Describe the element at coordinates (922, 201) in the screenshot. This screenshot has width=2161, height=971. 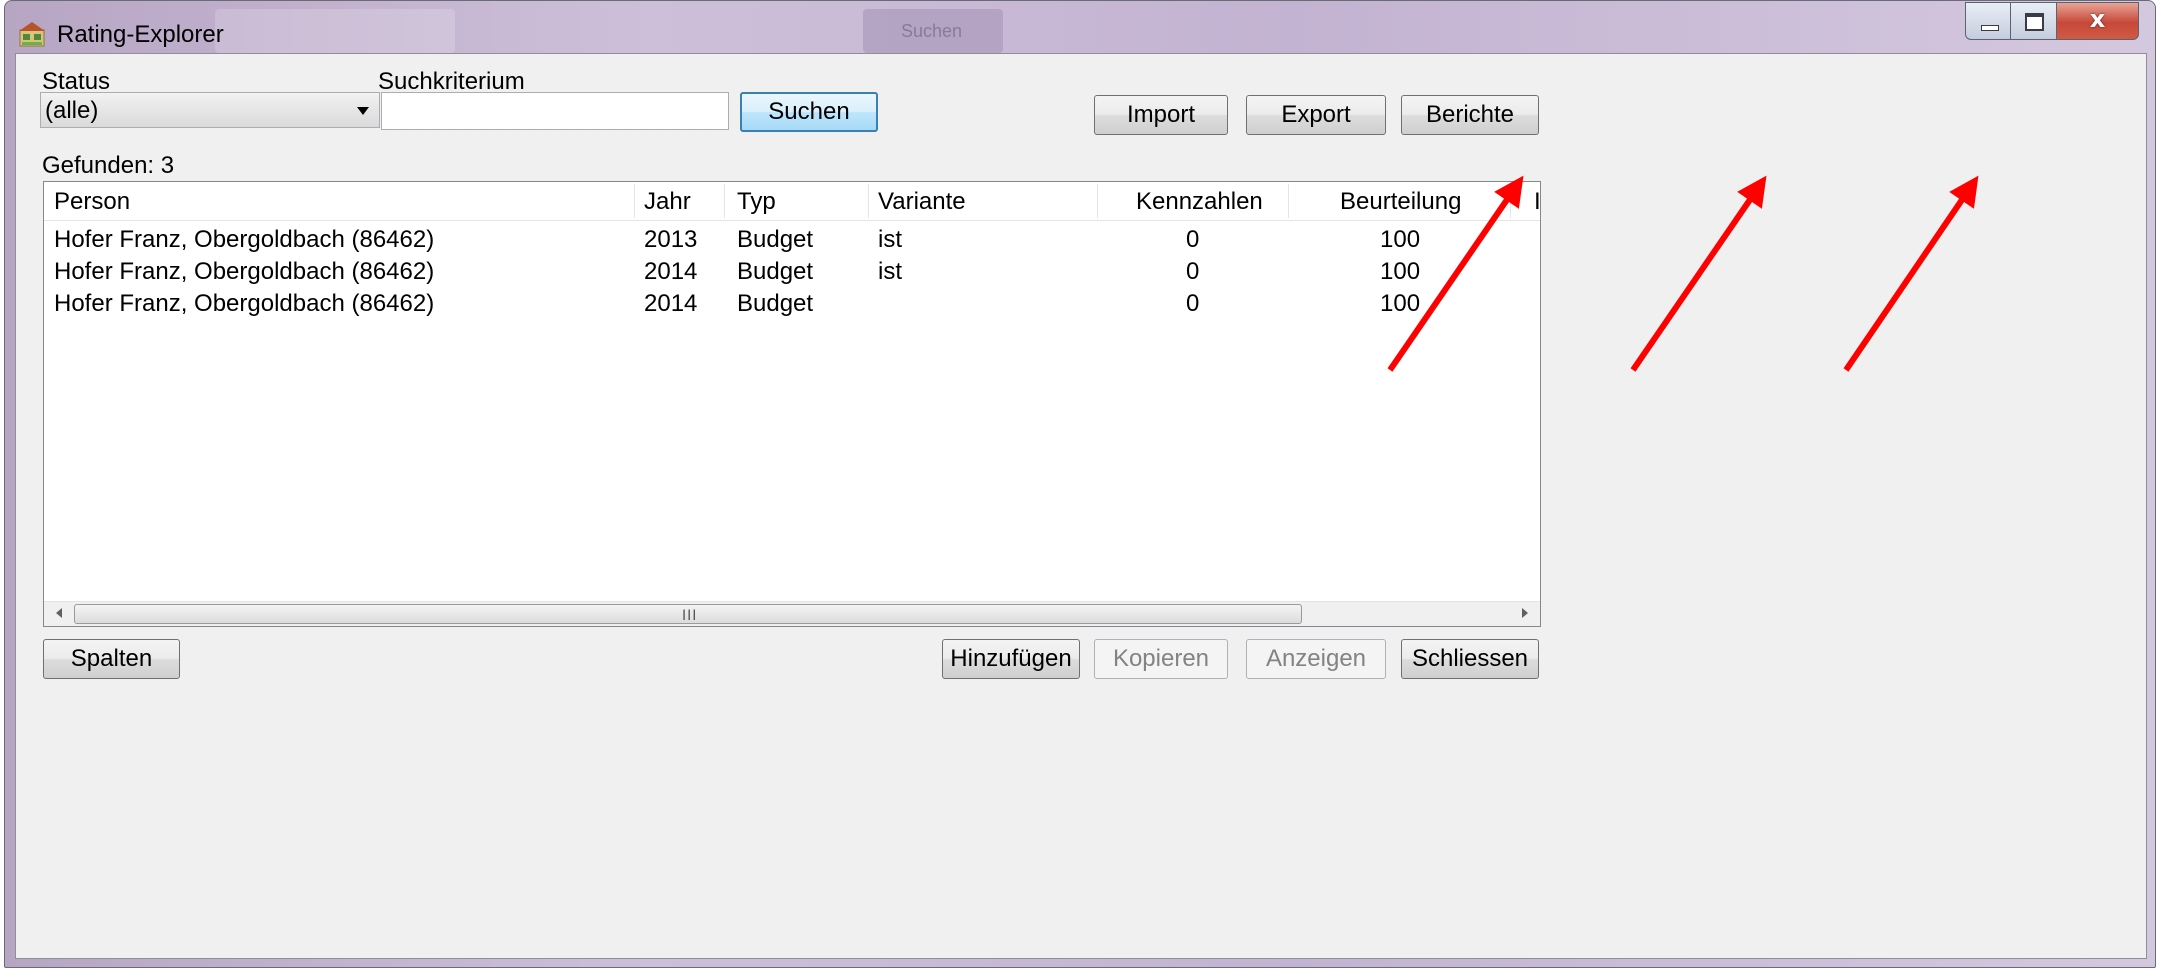
I see `column-header-variant: Variante` at that location.